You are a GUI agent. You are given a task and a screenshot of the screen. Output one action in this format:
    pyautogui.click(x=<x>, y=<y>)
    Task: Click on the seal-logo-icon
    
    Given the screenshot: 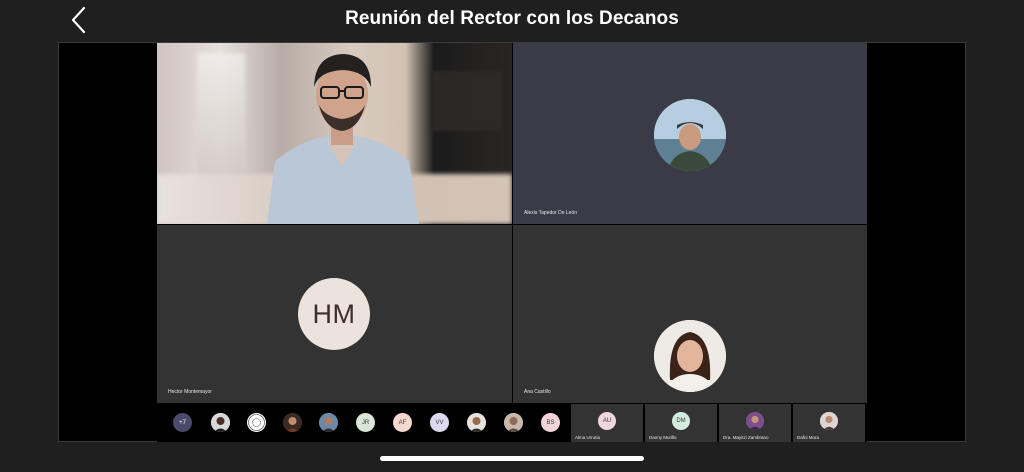 What is the action you would take?
    pyautogui.click(x=256, y=422)
    